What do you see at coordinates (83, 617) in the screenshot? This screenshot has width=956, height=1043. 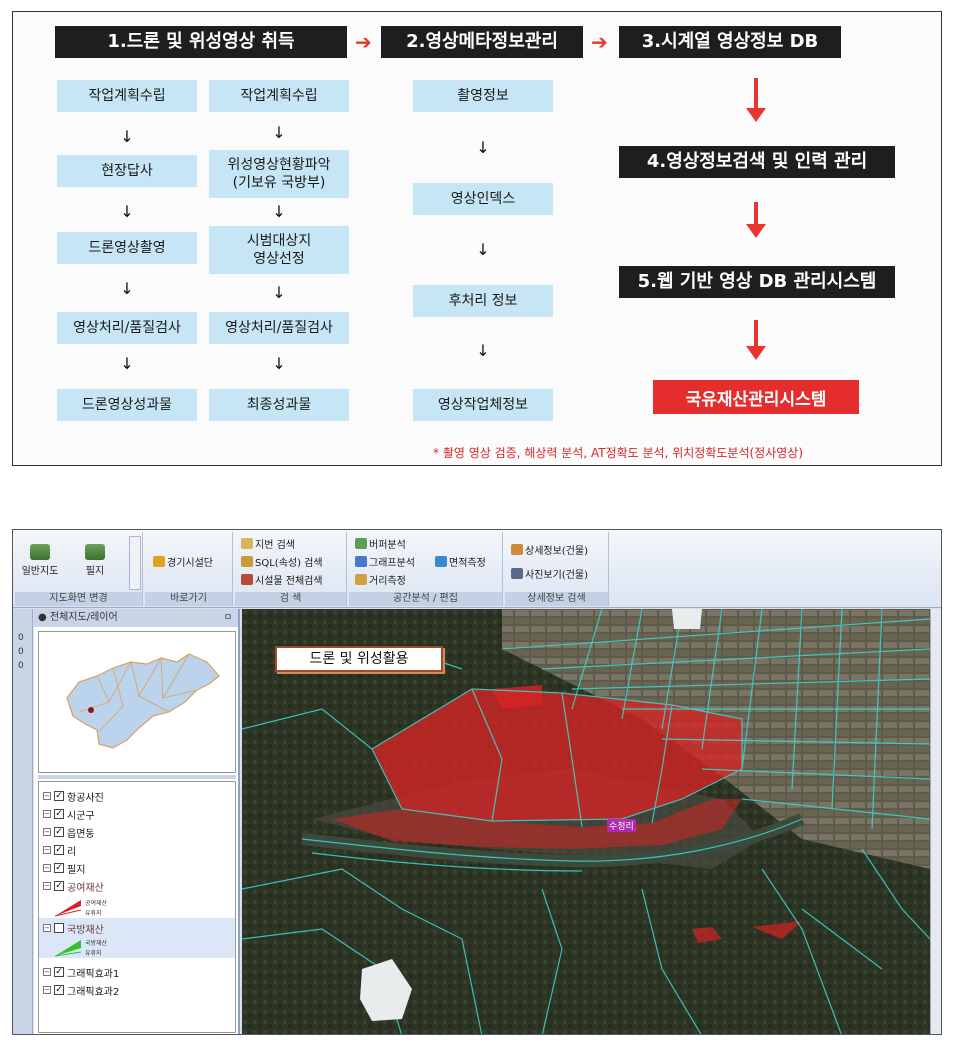 I see `panel-title-text: 전체지도/레이어` at bounding box center [83, 617].